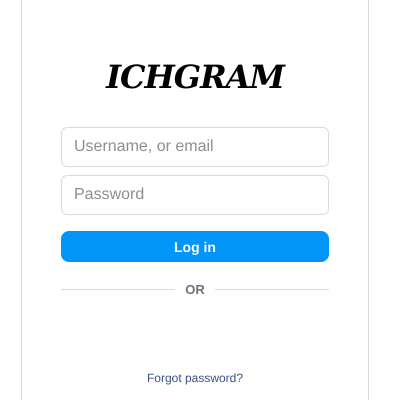 Image resolution: width=400 pixels, height=400 pixels. I want to click on username-field: Username, or email, so click(195, 147).